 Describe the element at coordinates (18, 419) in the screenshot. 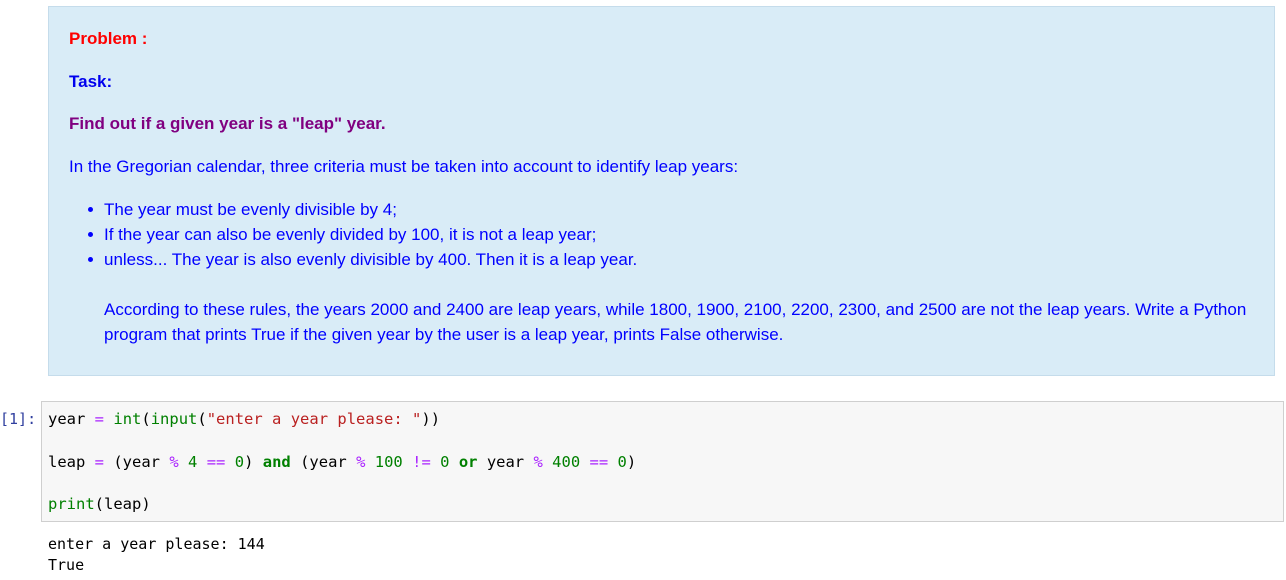

I see `cell-prompt: [1]:` at that location.